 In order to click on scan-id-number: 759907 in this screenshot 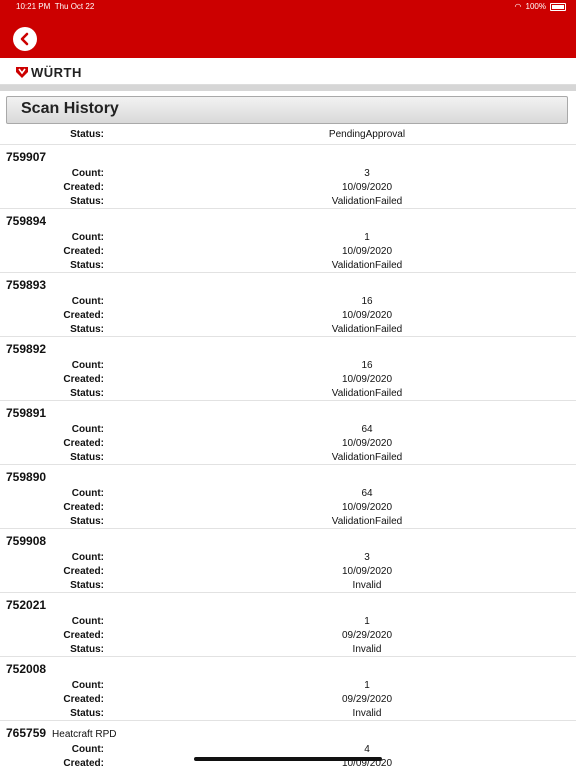, I will do `click(26, 157)`.